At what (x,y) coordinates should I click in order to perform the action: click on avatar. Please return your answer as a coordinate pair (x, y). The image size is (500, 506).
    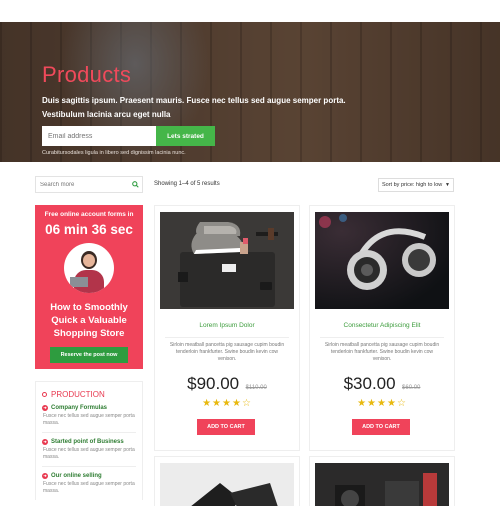
    Looking at the image, I should click on (89, 268).